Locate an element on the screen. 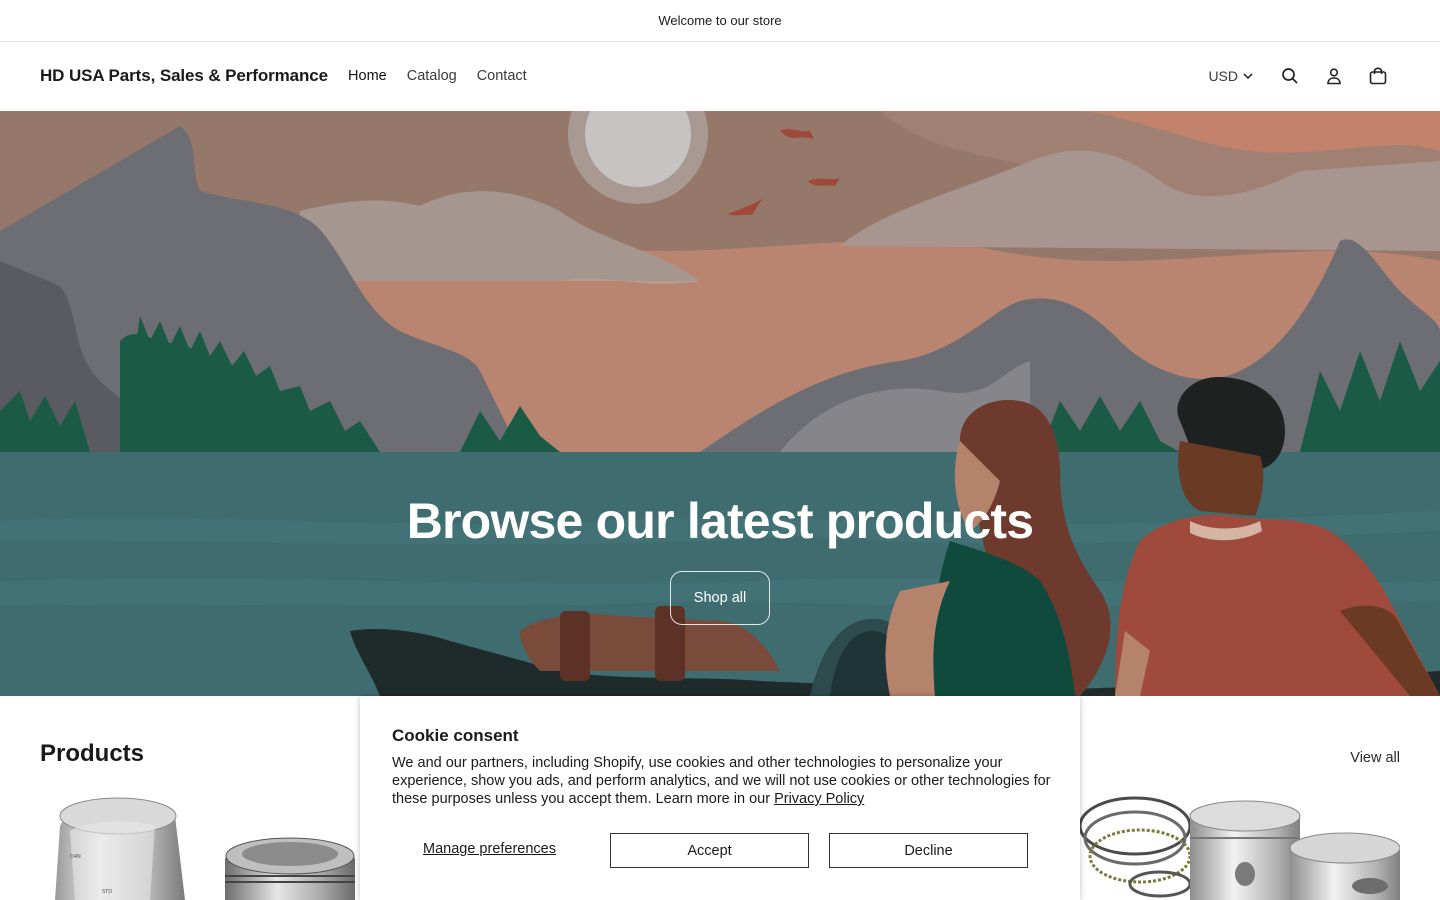 The height and width of the screenshot is (900, 1440). cookie-actions: Manage preferences Accept Decline is located at coordinates (710, 850).